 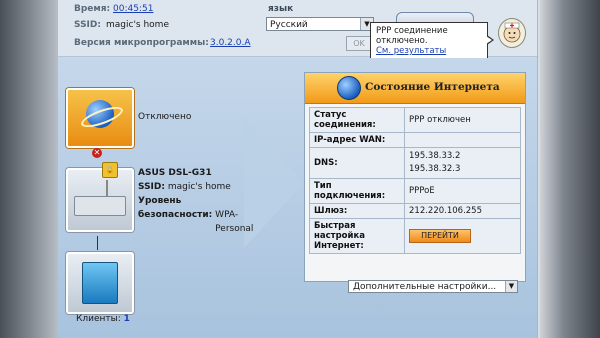 I want to click on language-label: язык, so click(x=281, y=9).